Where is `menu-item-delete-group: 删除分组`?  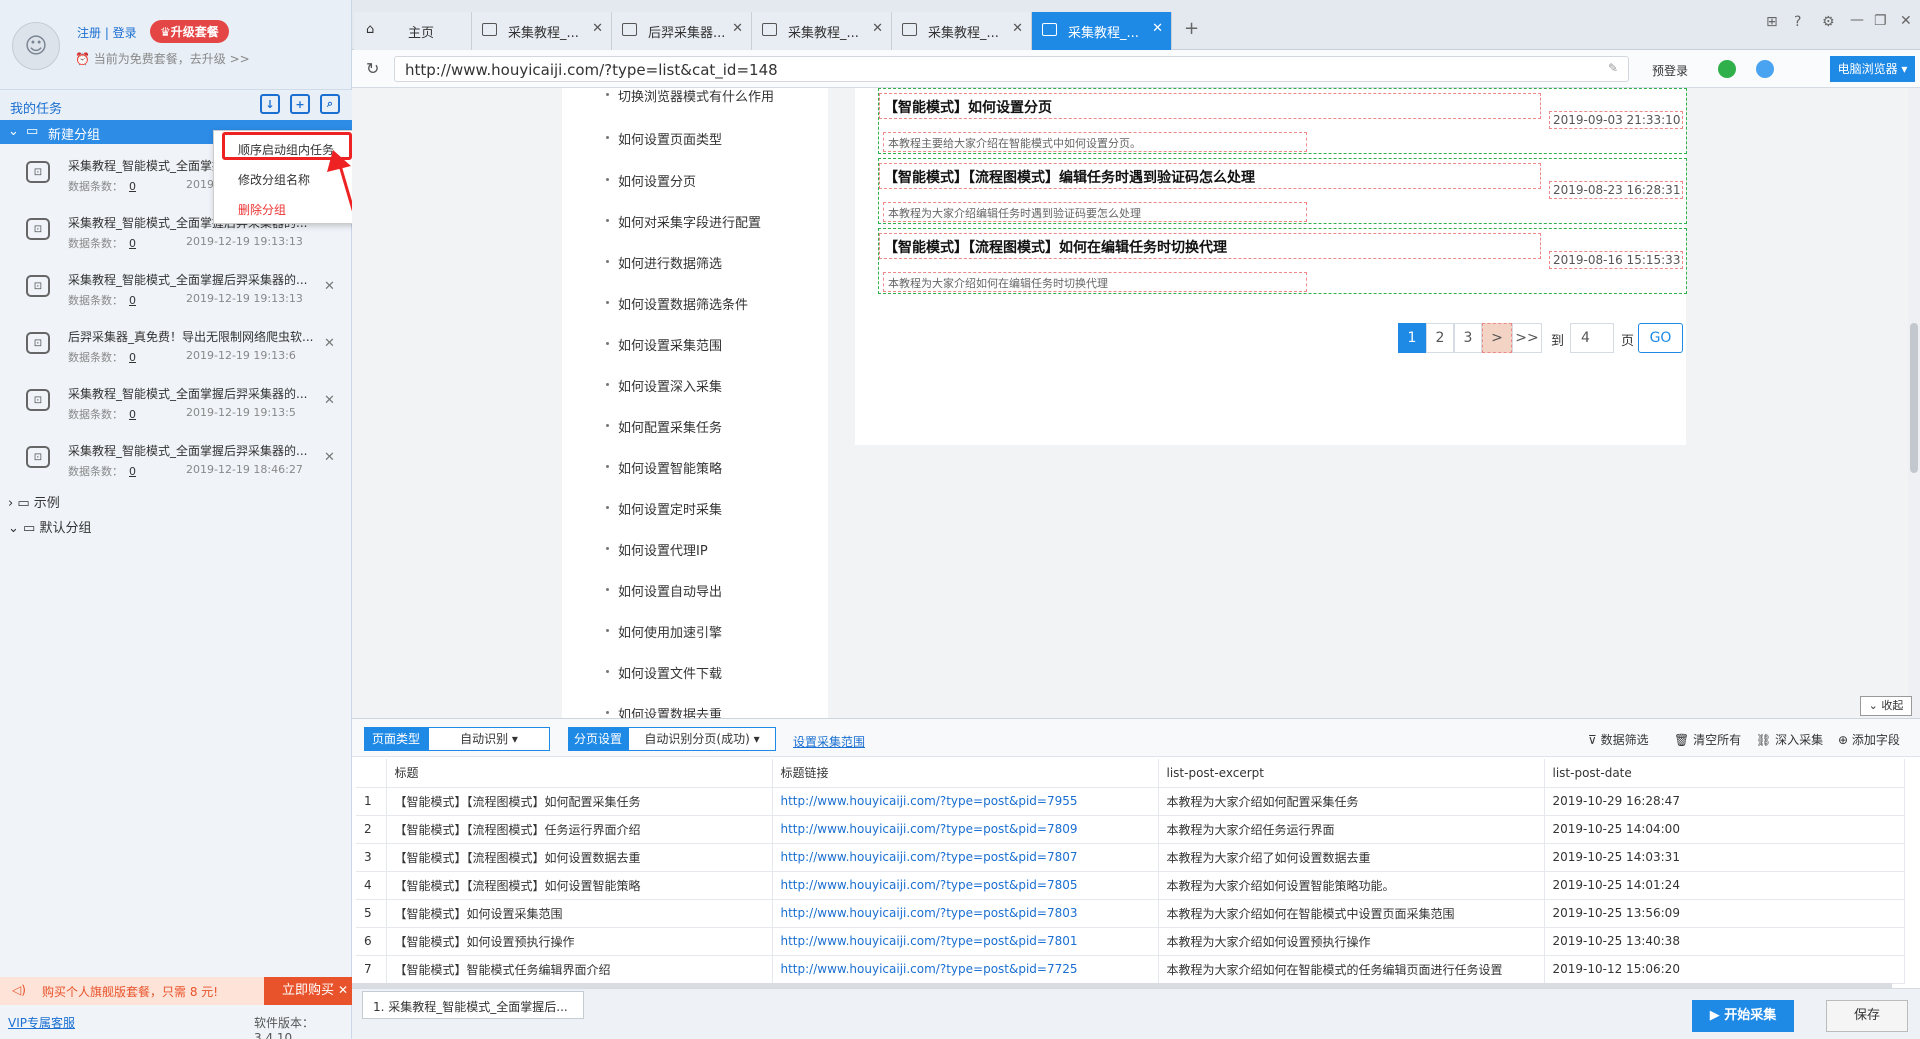 menu-item-delete-group: 删除分组 is located at coordinates (262, 209).